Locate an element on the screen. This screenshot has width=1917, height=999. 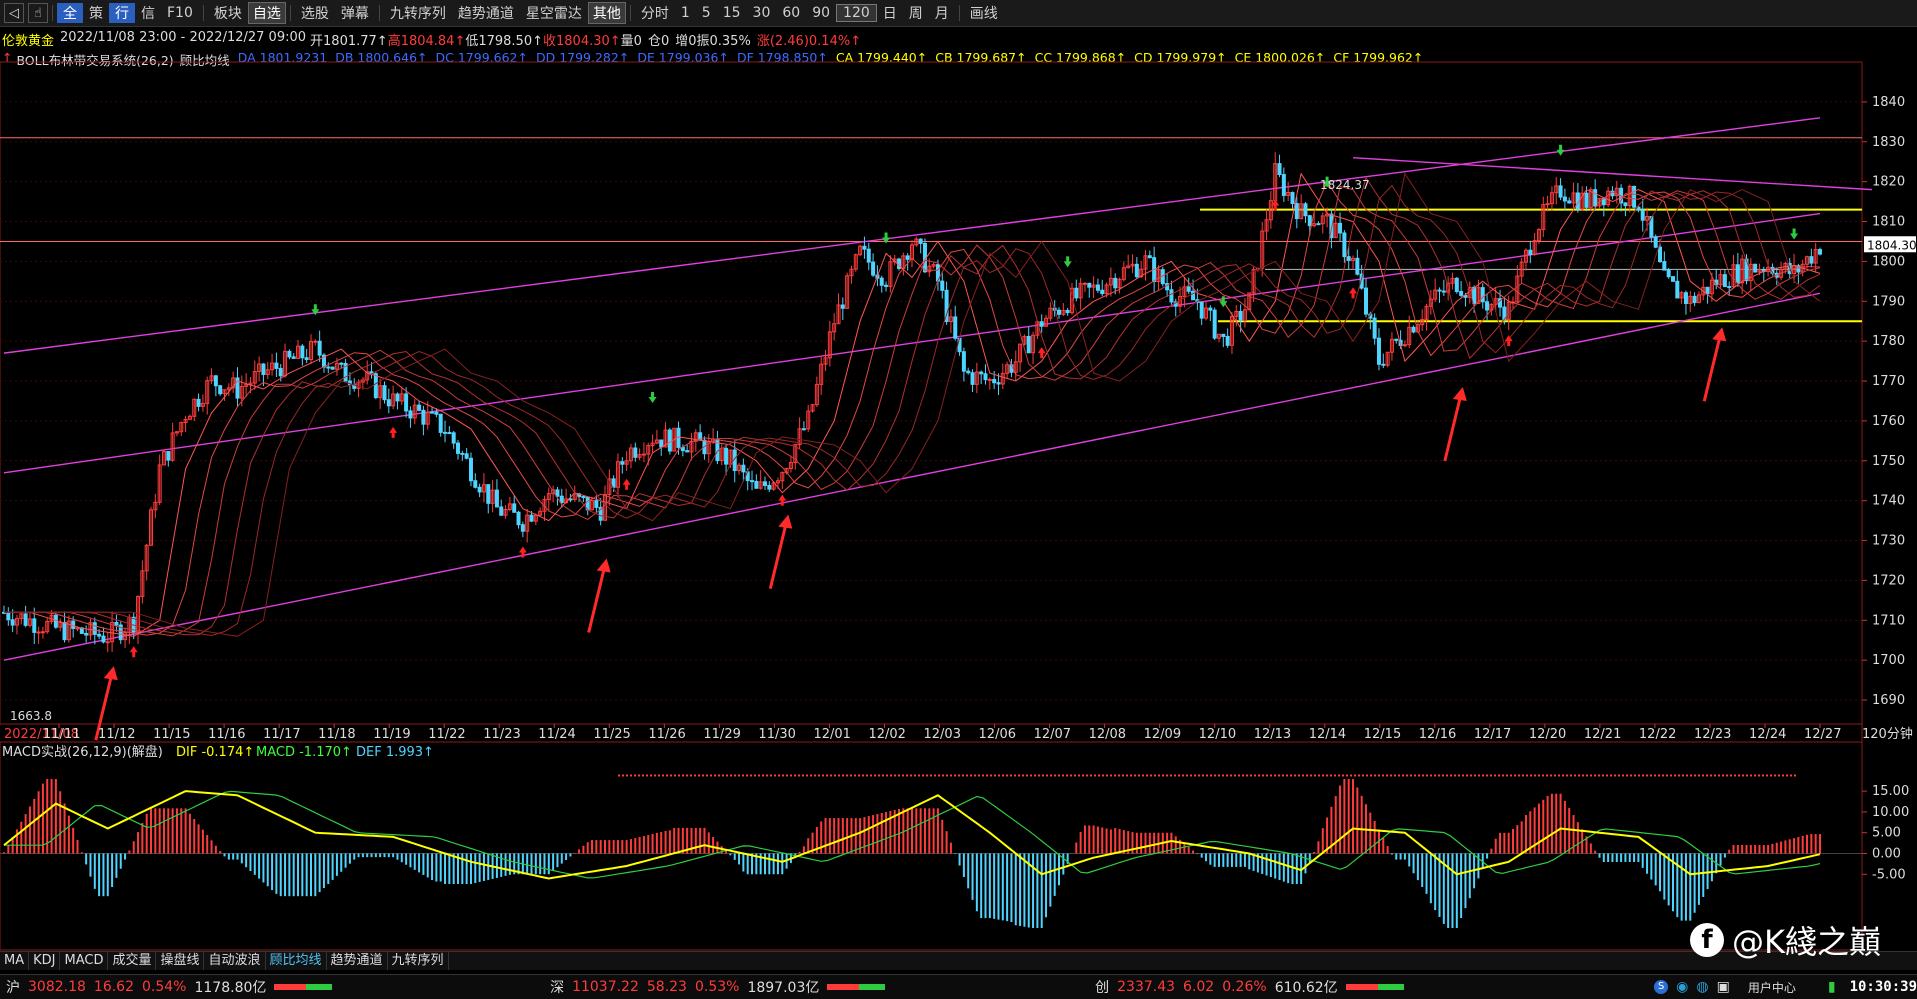
x-tick-label: 11/11 is located at coordinates (61, 734).